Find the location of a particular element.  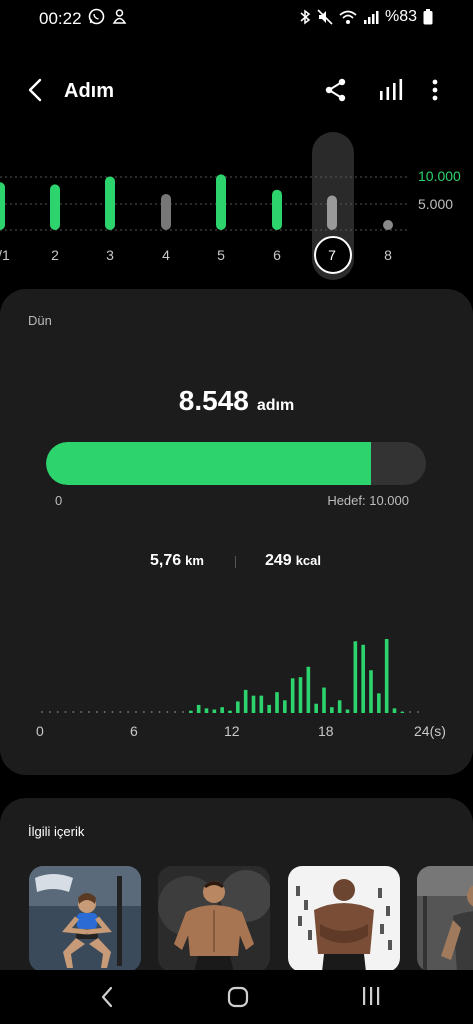

woman-squat-thumbnail is located at coordinates (85, 919).